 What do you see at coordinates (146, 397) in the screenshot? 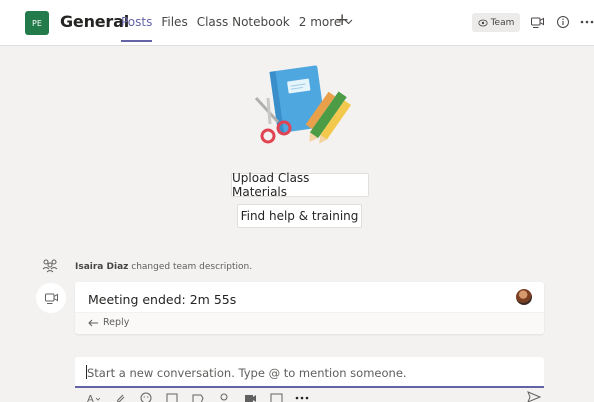
I see `emoji-icon` at bounding box center [146, 397].